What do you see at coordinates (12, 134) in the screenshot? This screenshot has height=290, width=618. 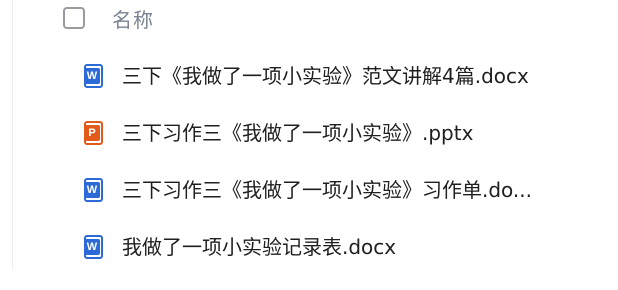 I see `left-divider` at bounding box center [12, 134].